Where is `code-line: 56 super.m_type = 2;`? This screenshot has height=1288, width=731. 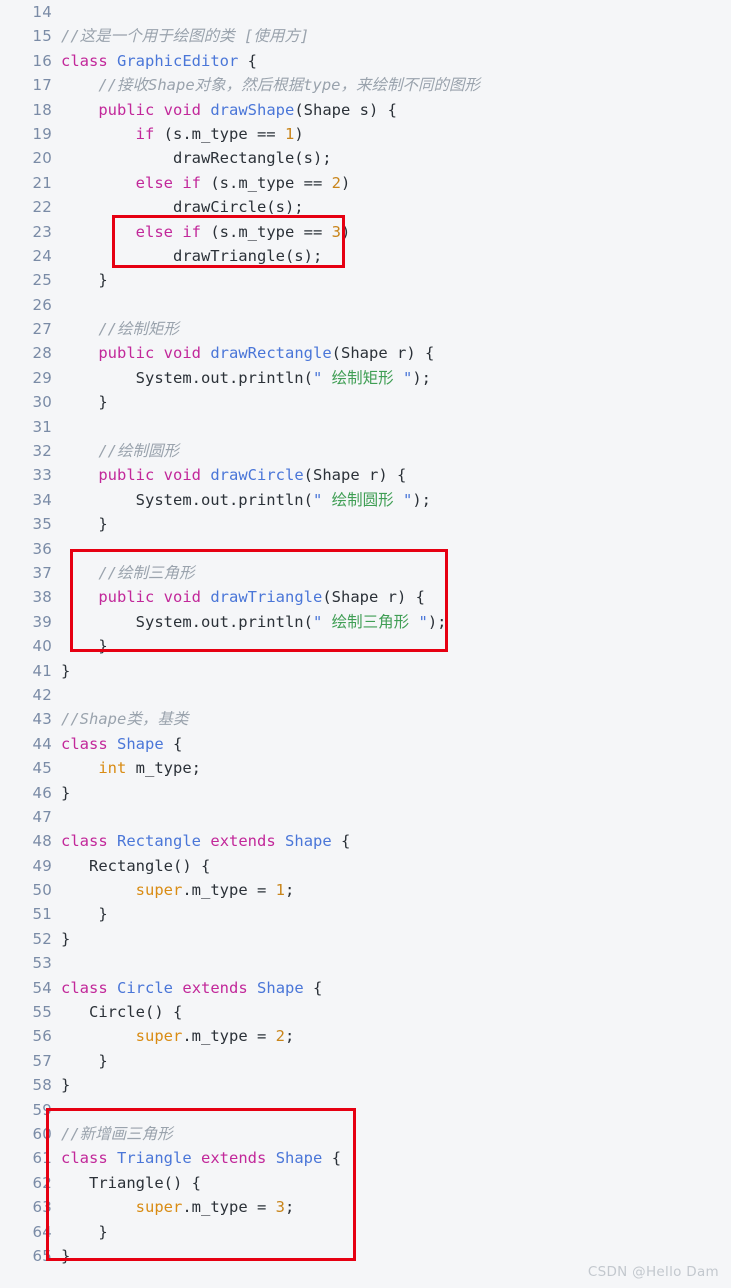 code-line: 56 super.m_type = 2; is located at coordinates (365, 1036).